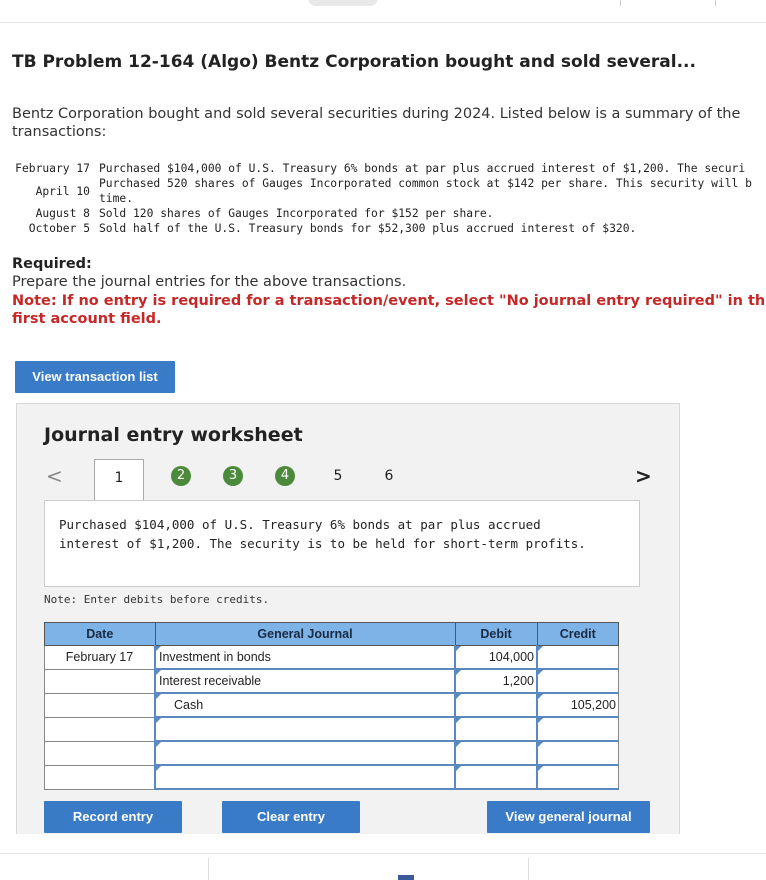  What do you see at coordinates (62, 213) in the screenshot?
I see `transaction-date: August 8` at bounding box center [62, 213].